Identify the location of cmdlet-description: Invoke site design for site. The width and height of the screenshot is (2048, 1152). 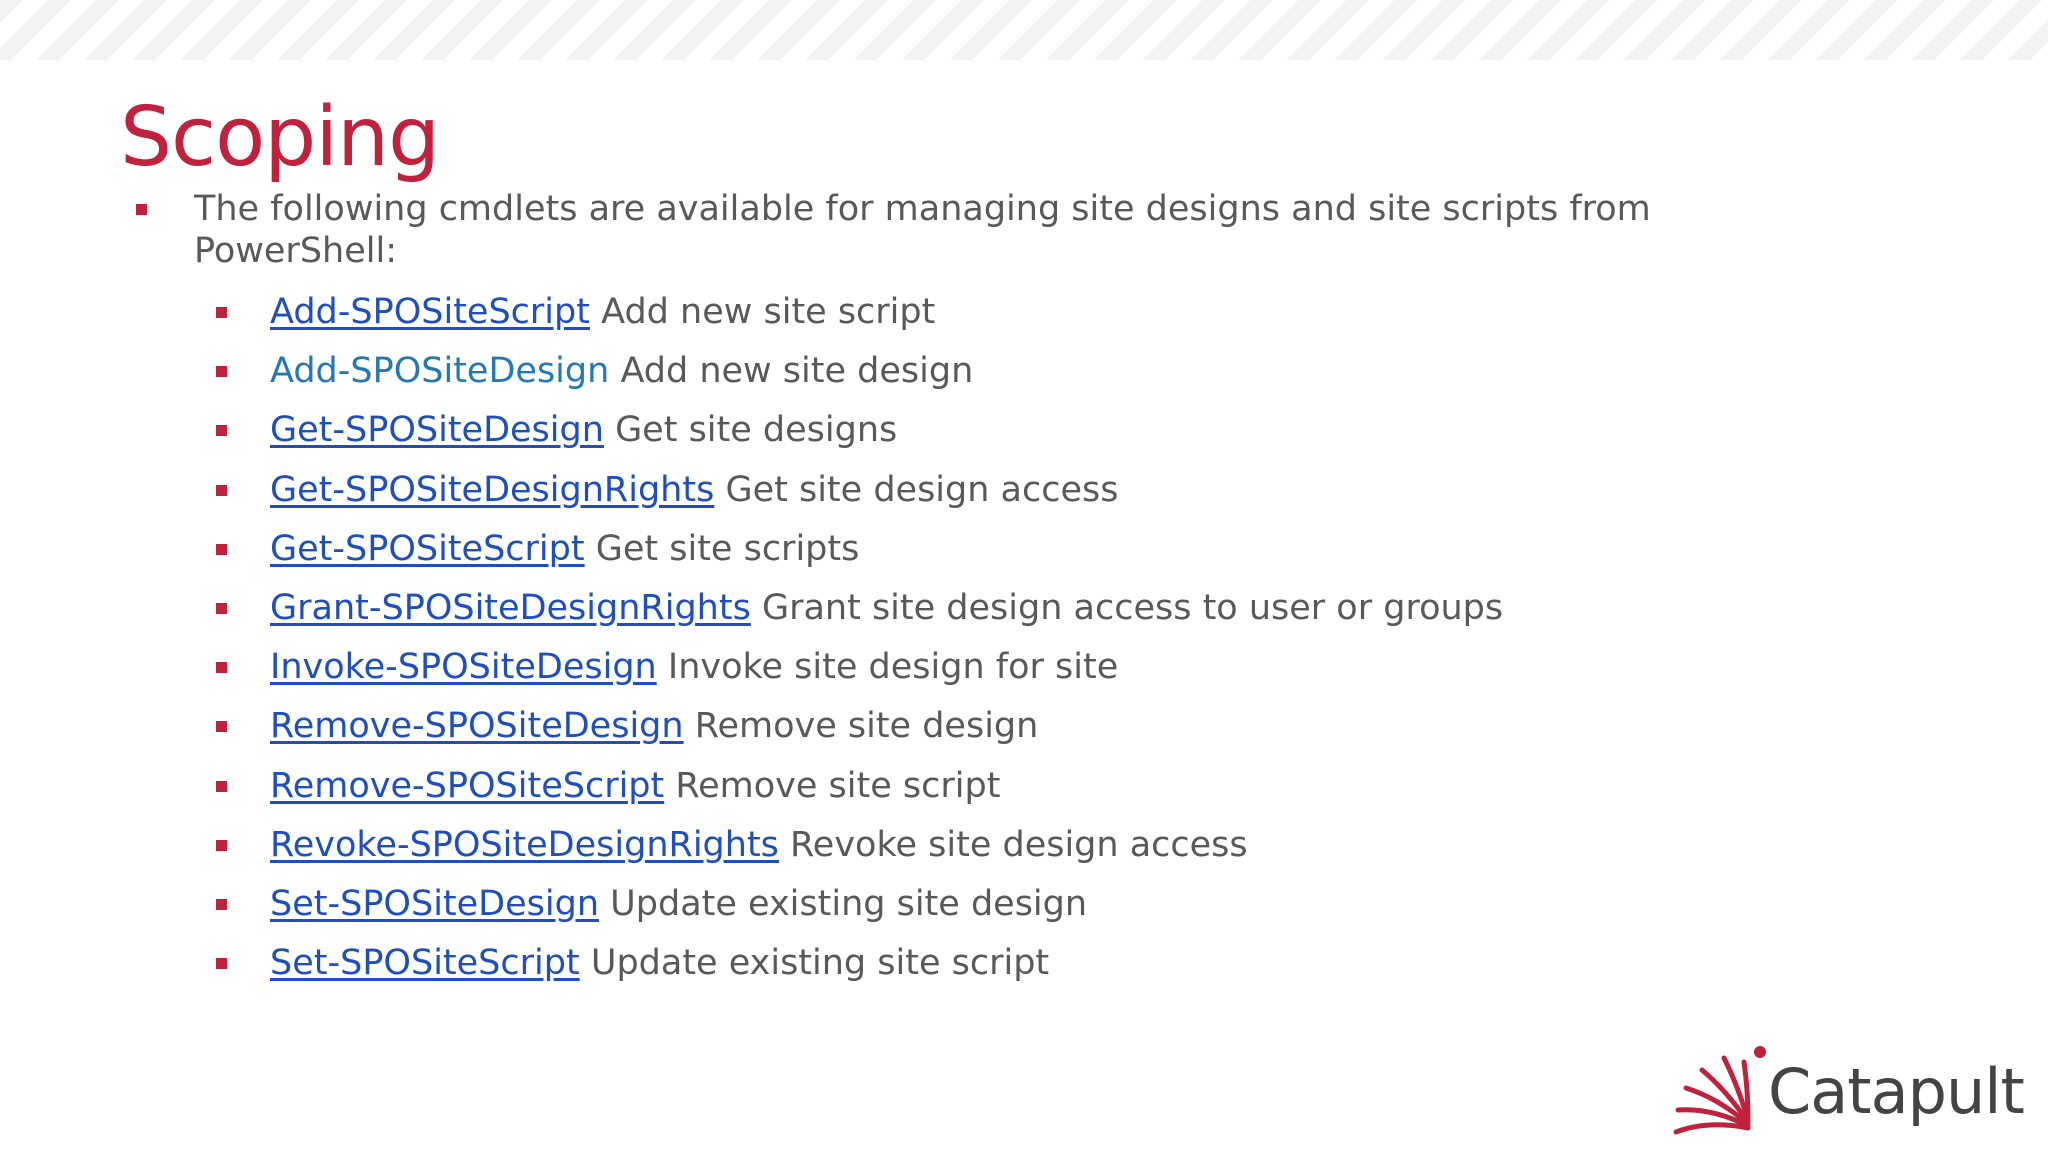
(893, 667).